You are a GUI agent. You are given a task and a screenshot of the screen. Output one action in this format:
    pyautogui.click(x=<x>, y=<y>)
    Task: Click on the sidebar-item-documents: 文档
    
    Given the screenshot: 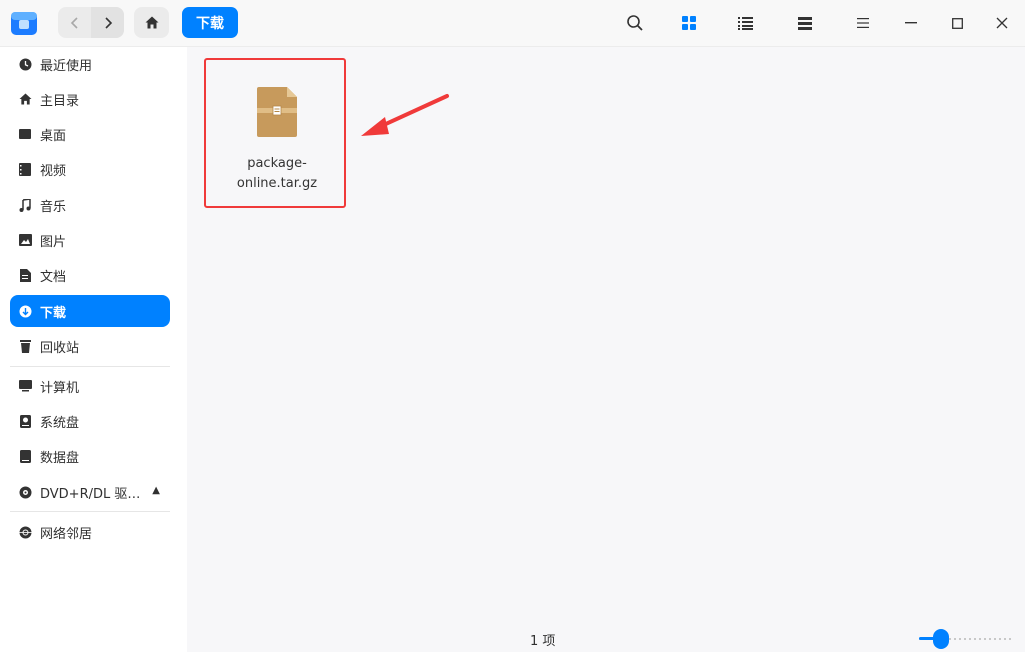 What is the action you would take?
    pyautogui.click(x=90, y=275)
    